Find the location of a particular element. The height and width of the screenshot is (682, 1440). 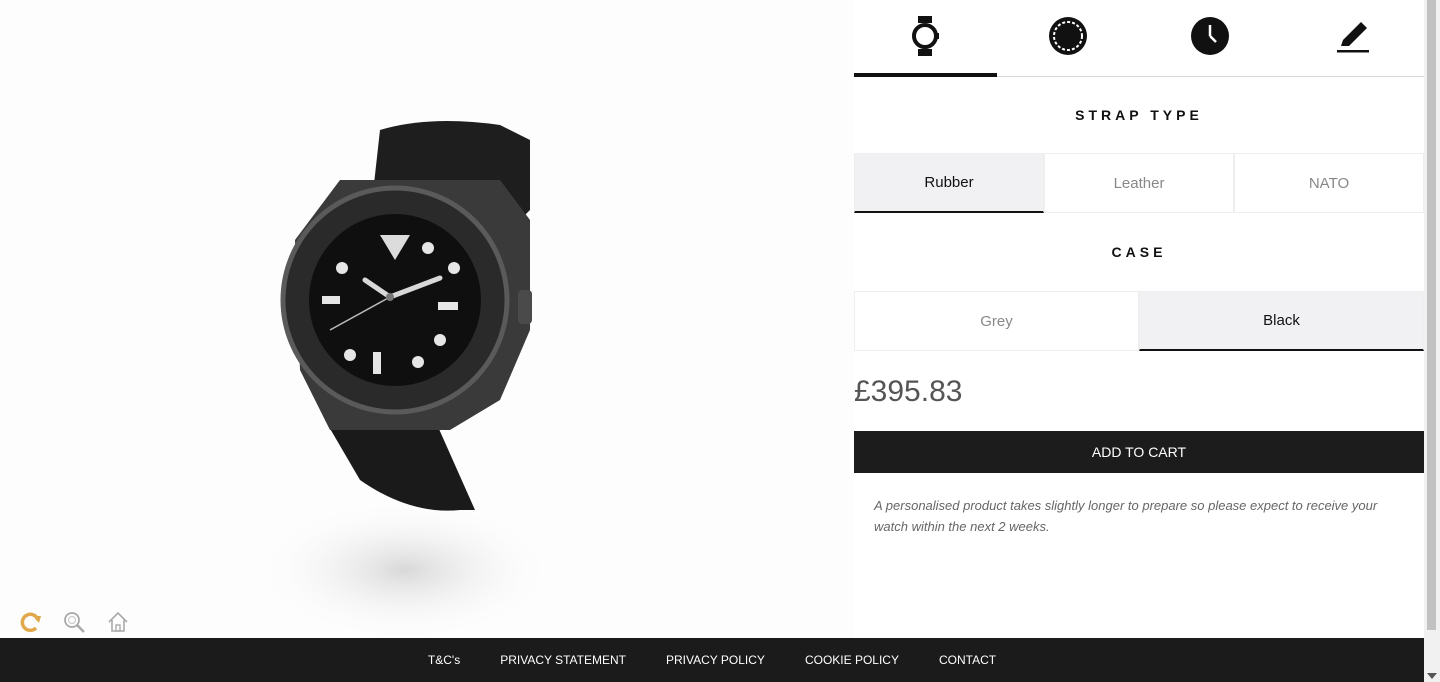

page-scrollbar is located at coordinates (1432, 341).